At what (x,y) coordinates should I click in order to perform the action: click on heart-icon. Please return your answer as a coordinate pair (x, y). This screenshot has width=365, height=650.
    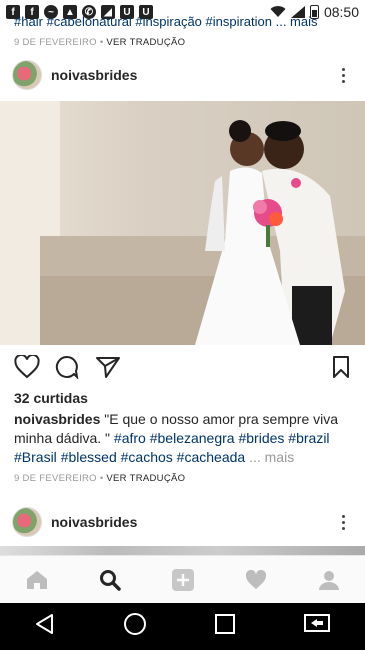
    Looking at the image, I should click on (256, 580).